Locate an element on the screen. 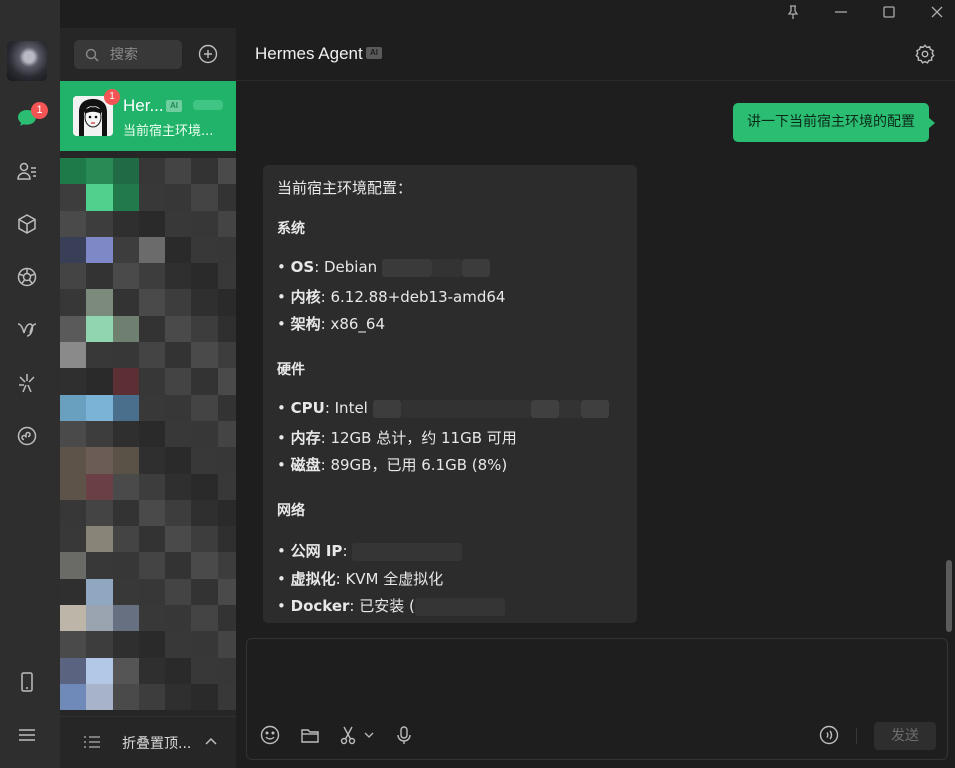 This screenshot has width=955, height=768. search-box is located at coordinates (128, 54).